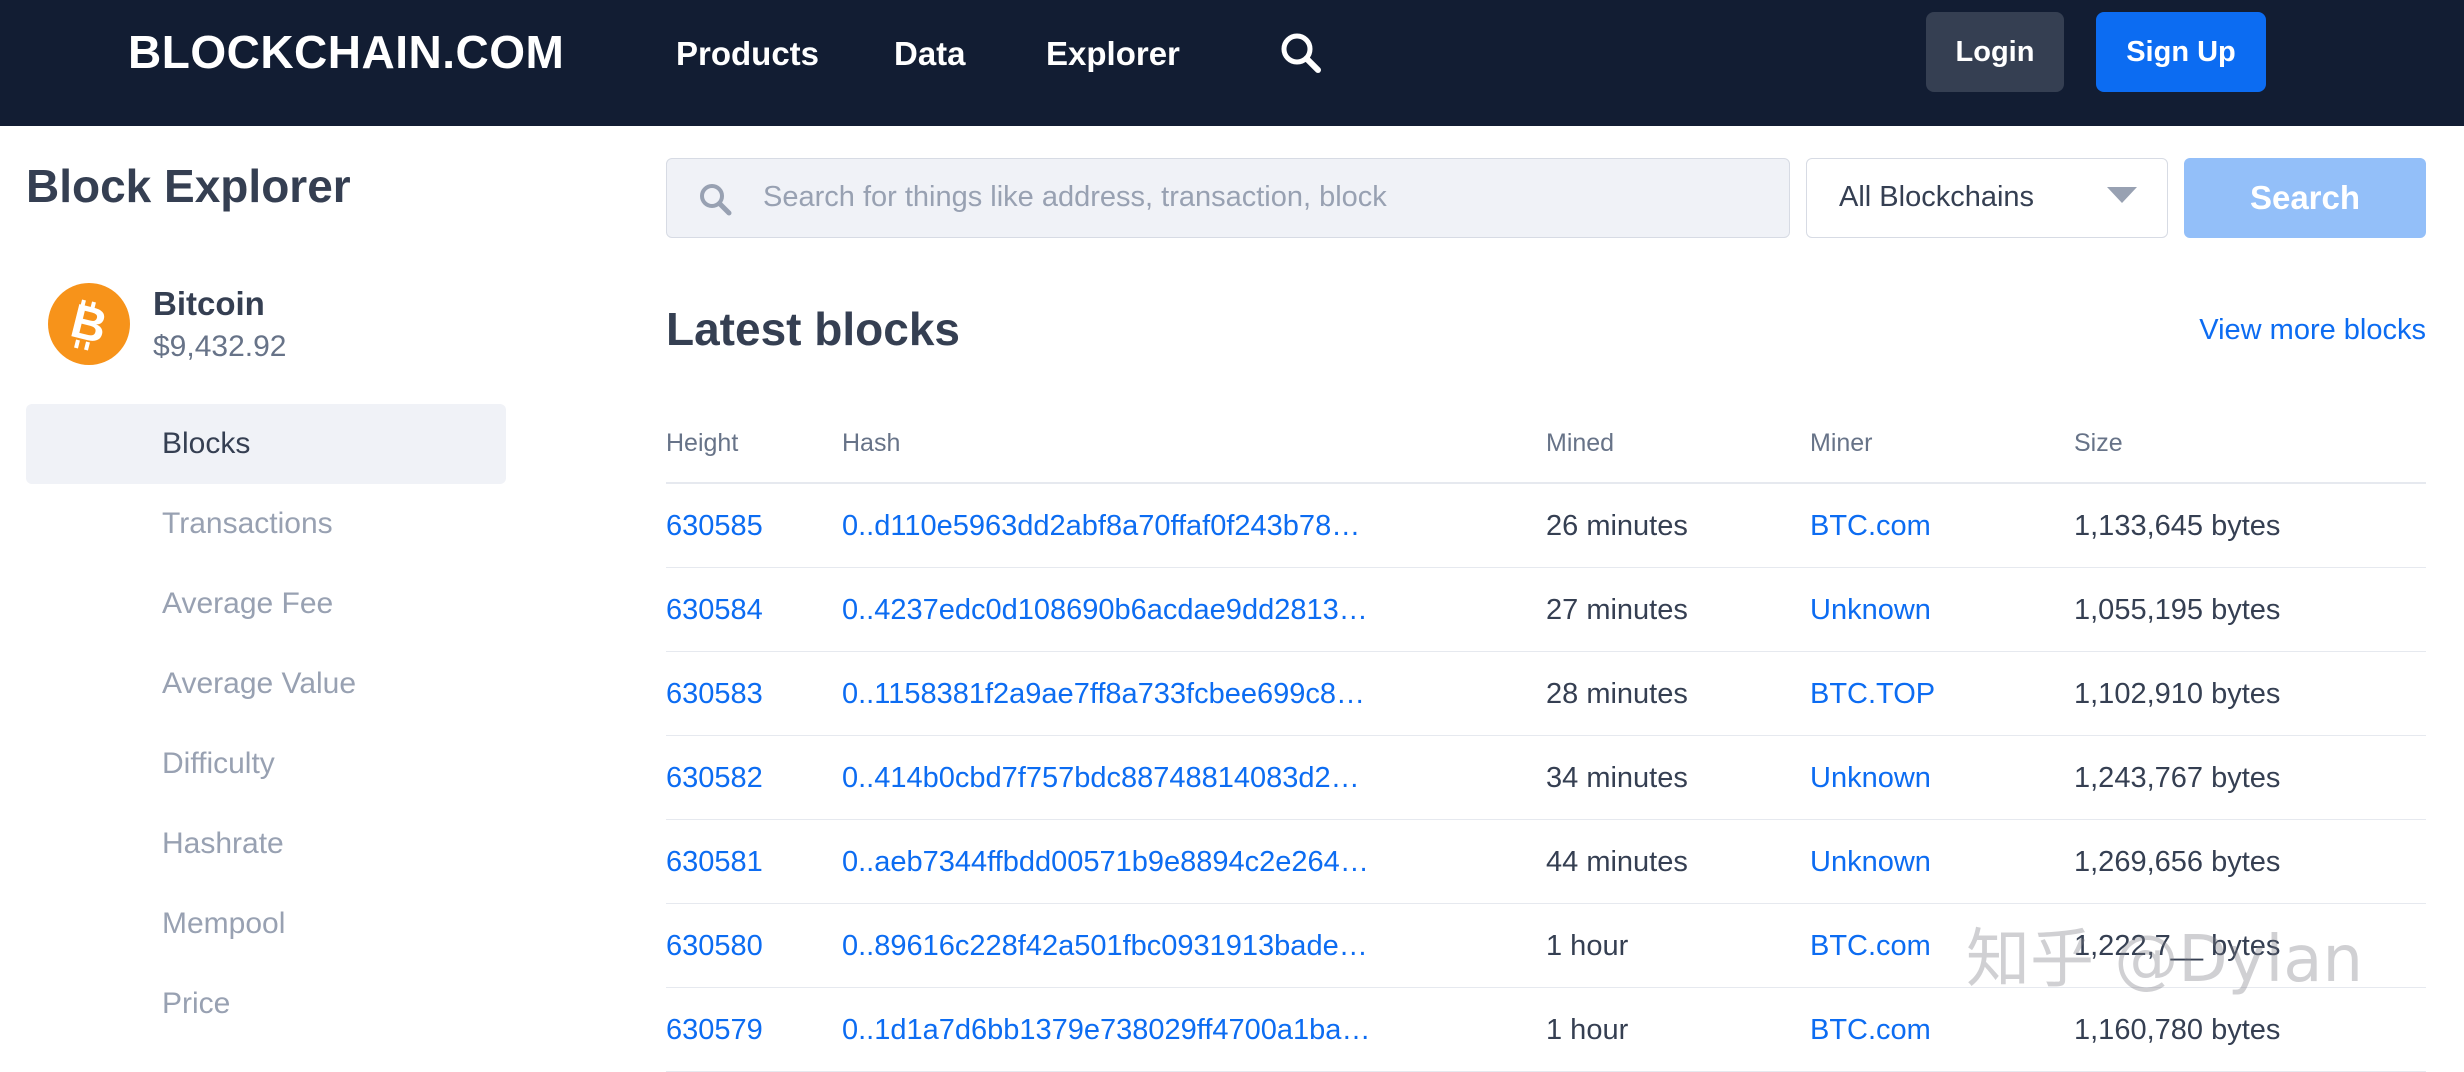 The height and width of the screenshot is (1072, 2464). I want to click on sidebar-item-transactions: Transactions, so click(266, 524).